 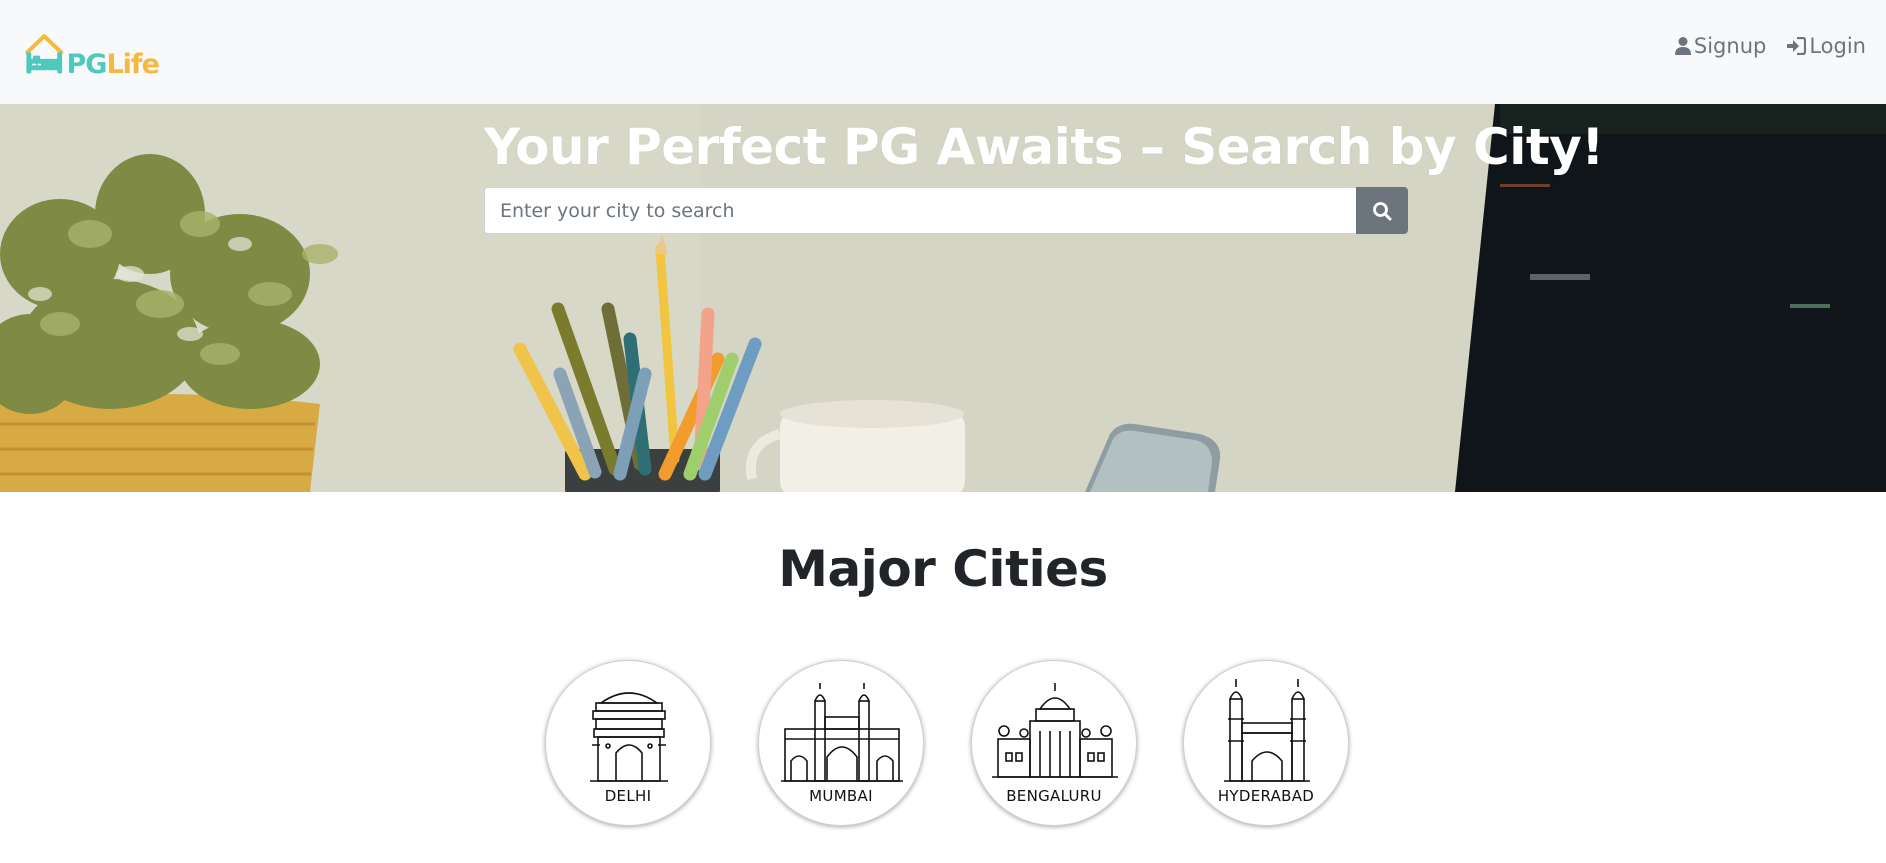 What do you see at coordinates (1266, 743) in the screenshot?
I see `city-card-hyderabad: HYDERABAD` at bounding box center [1266, 743].